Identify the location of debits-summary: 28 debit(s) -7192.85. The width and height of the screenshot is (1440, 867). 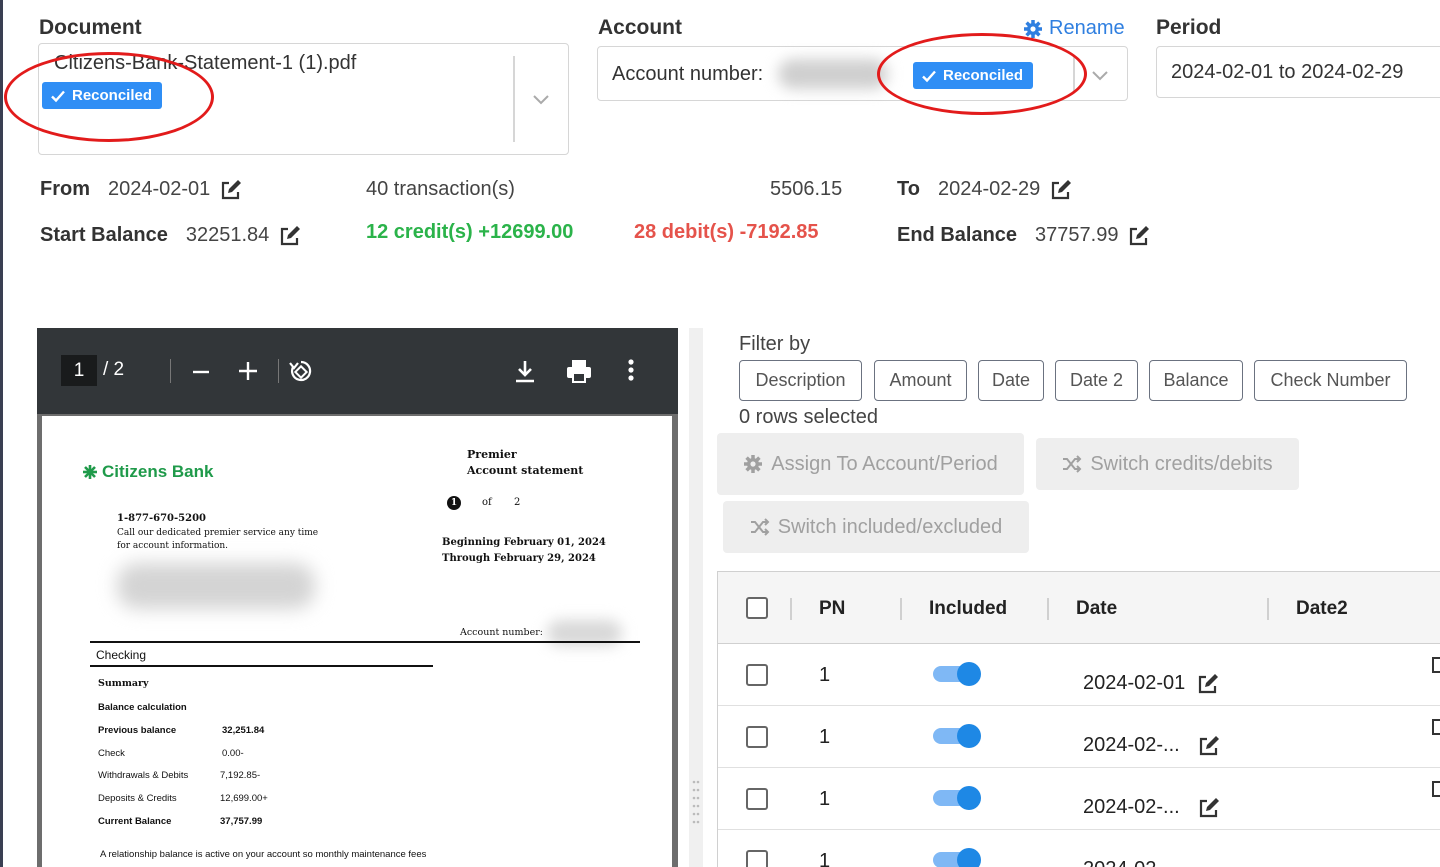
(726, 232).